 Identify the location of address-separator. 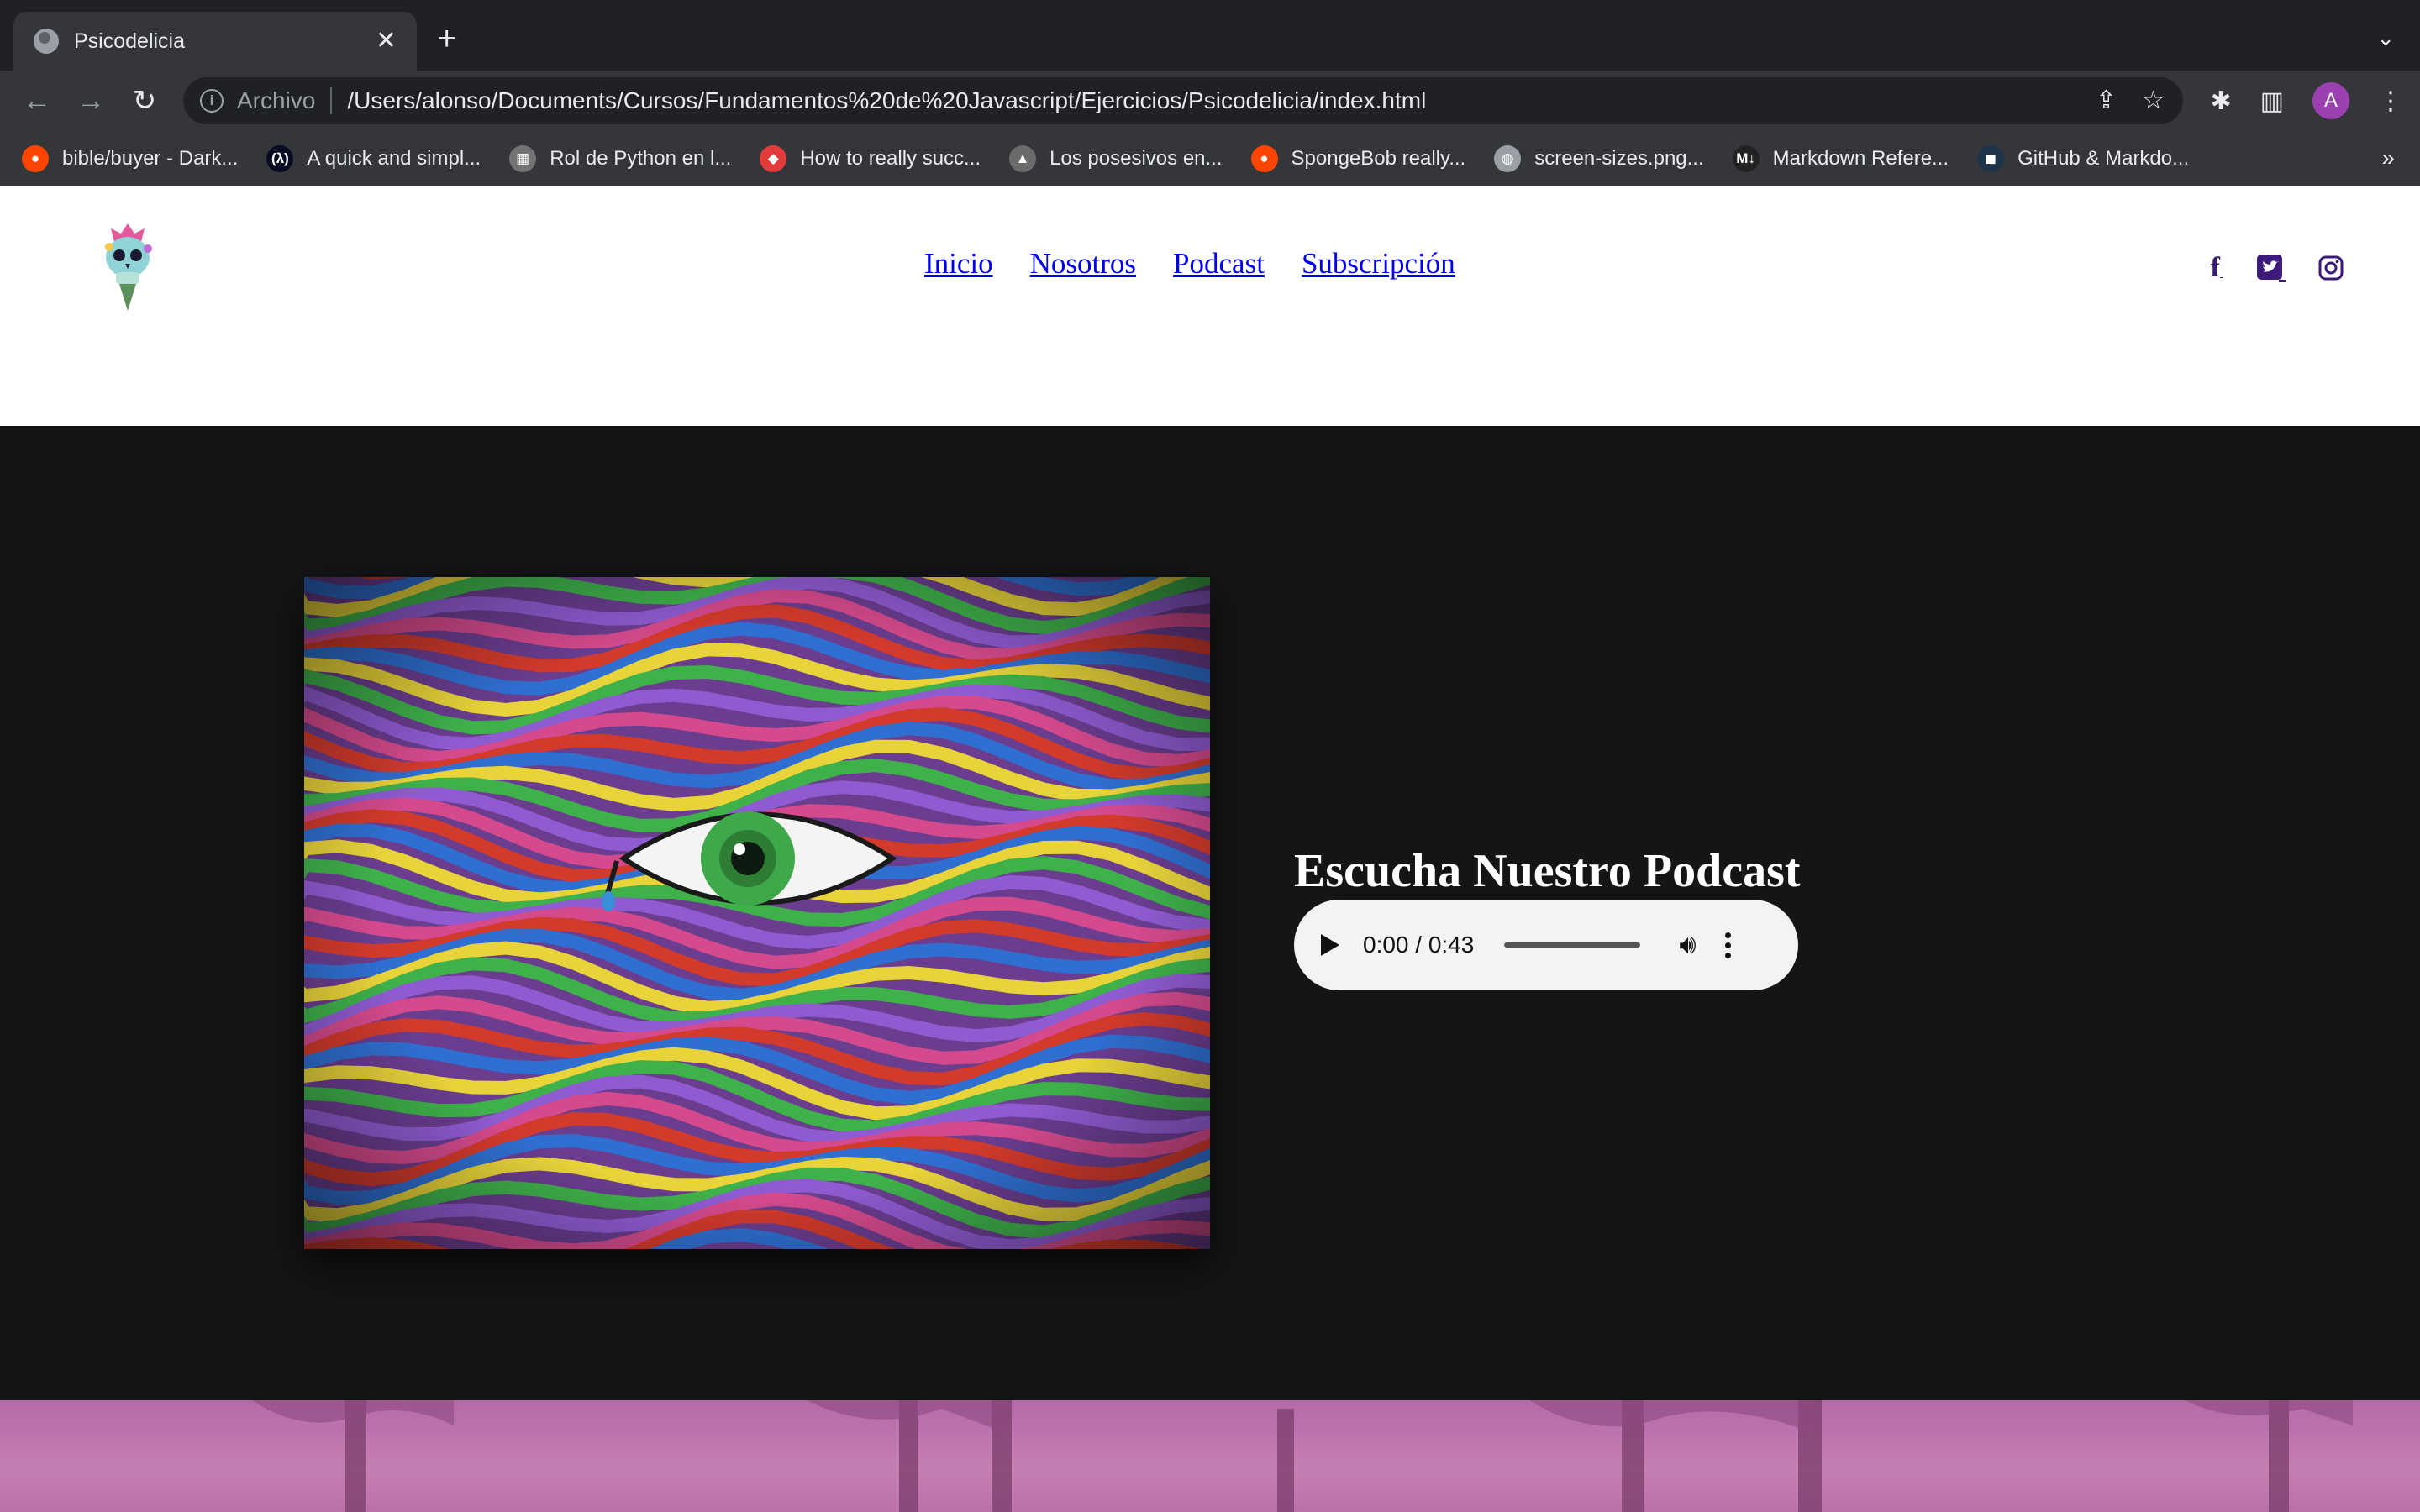
(331, 100).